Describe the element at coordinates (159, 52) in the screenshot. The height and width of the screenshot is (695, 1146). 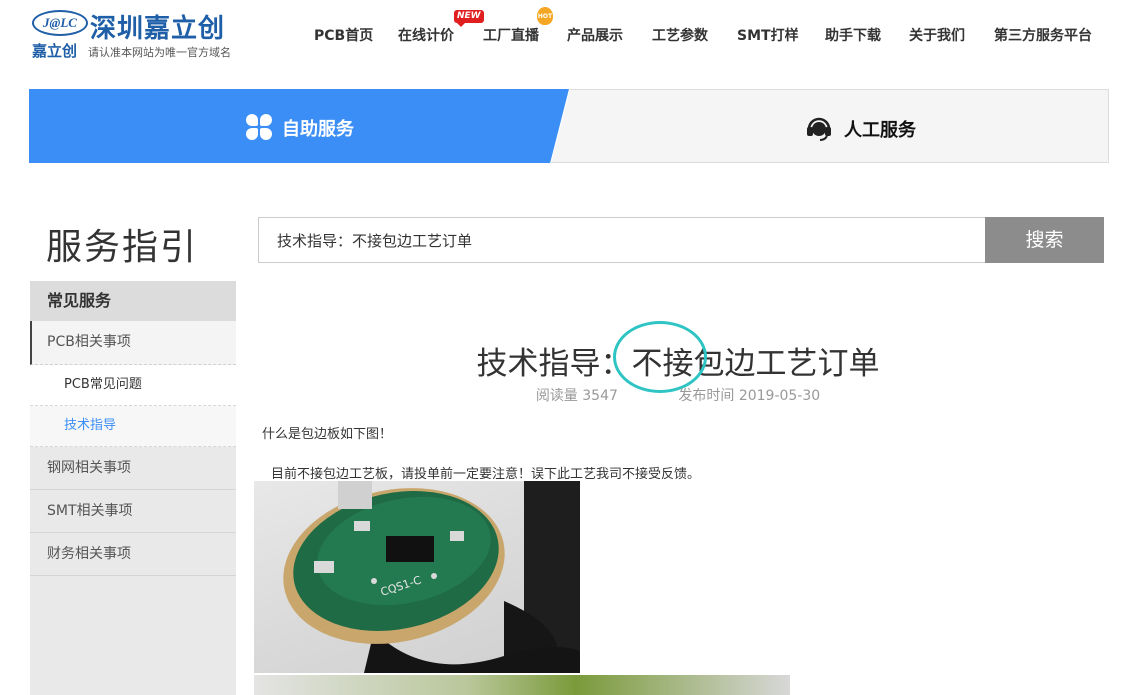
I see `logo-slogan: 请认准本网站为唯一官方域名` at that location.